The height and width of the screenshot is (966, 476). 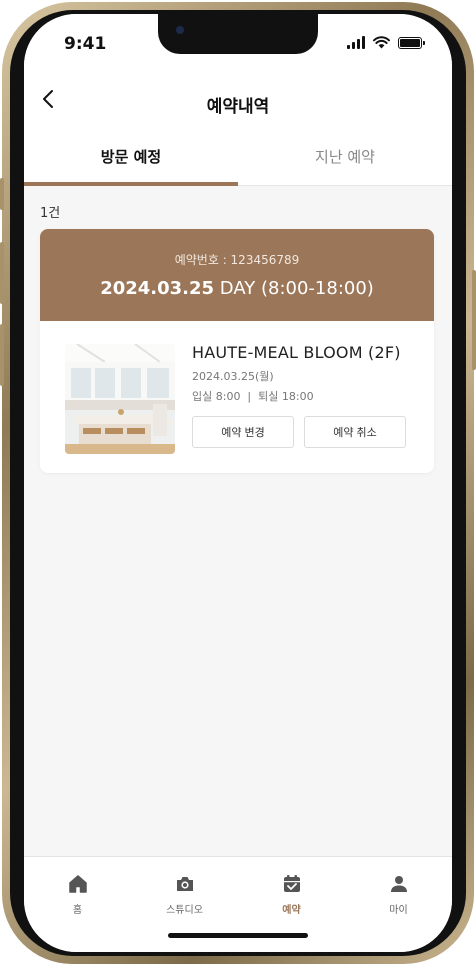 I want to click on status-time: 9:41, so click(x=85, y=44).